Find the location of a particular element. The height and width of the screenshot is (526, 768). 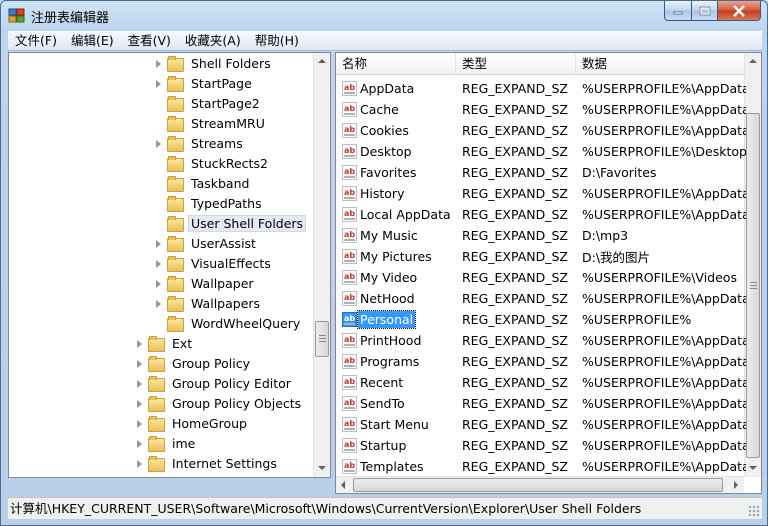

tree-node: Shell Folders is located at coordinates (214, 63).